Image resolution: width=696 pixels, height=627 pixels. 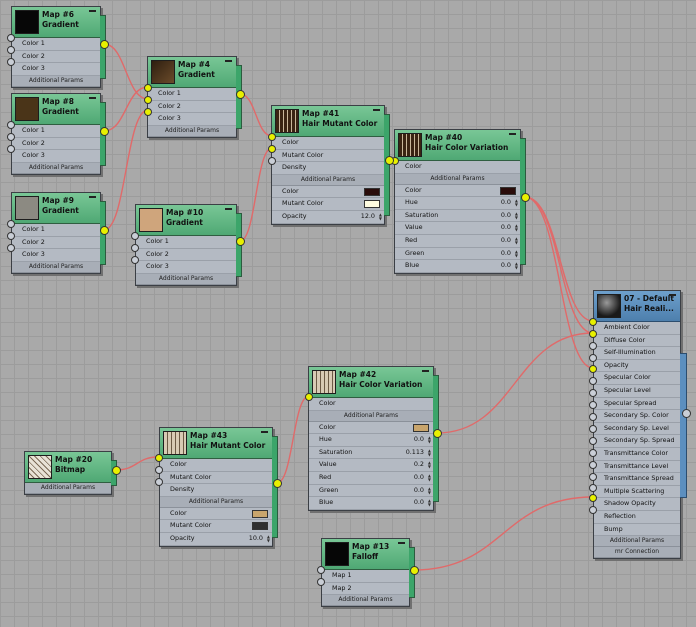 What do you see at coordinates (457, 241) in the screenshot?
I see `red-param: Red 0.0 ▲ ▼` at bounding box center [457, 241].